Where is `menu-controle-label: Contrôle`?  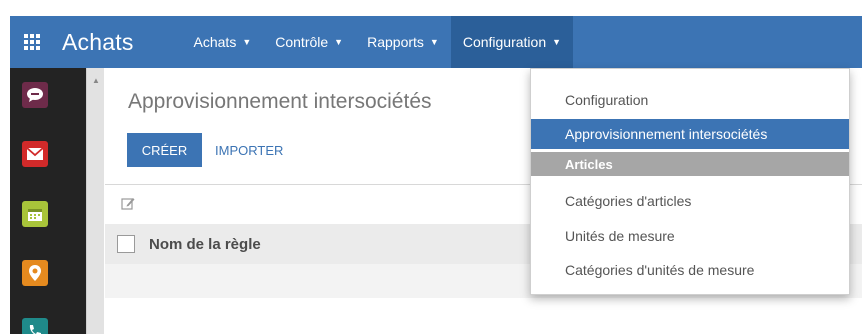
menu-controle-label: Contrôle is located at coordinates (302, 42).